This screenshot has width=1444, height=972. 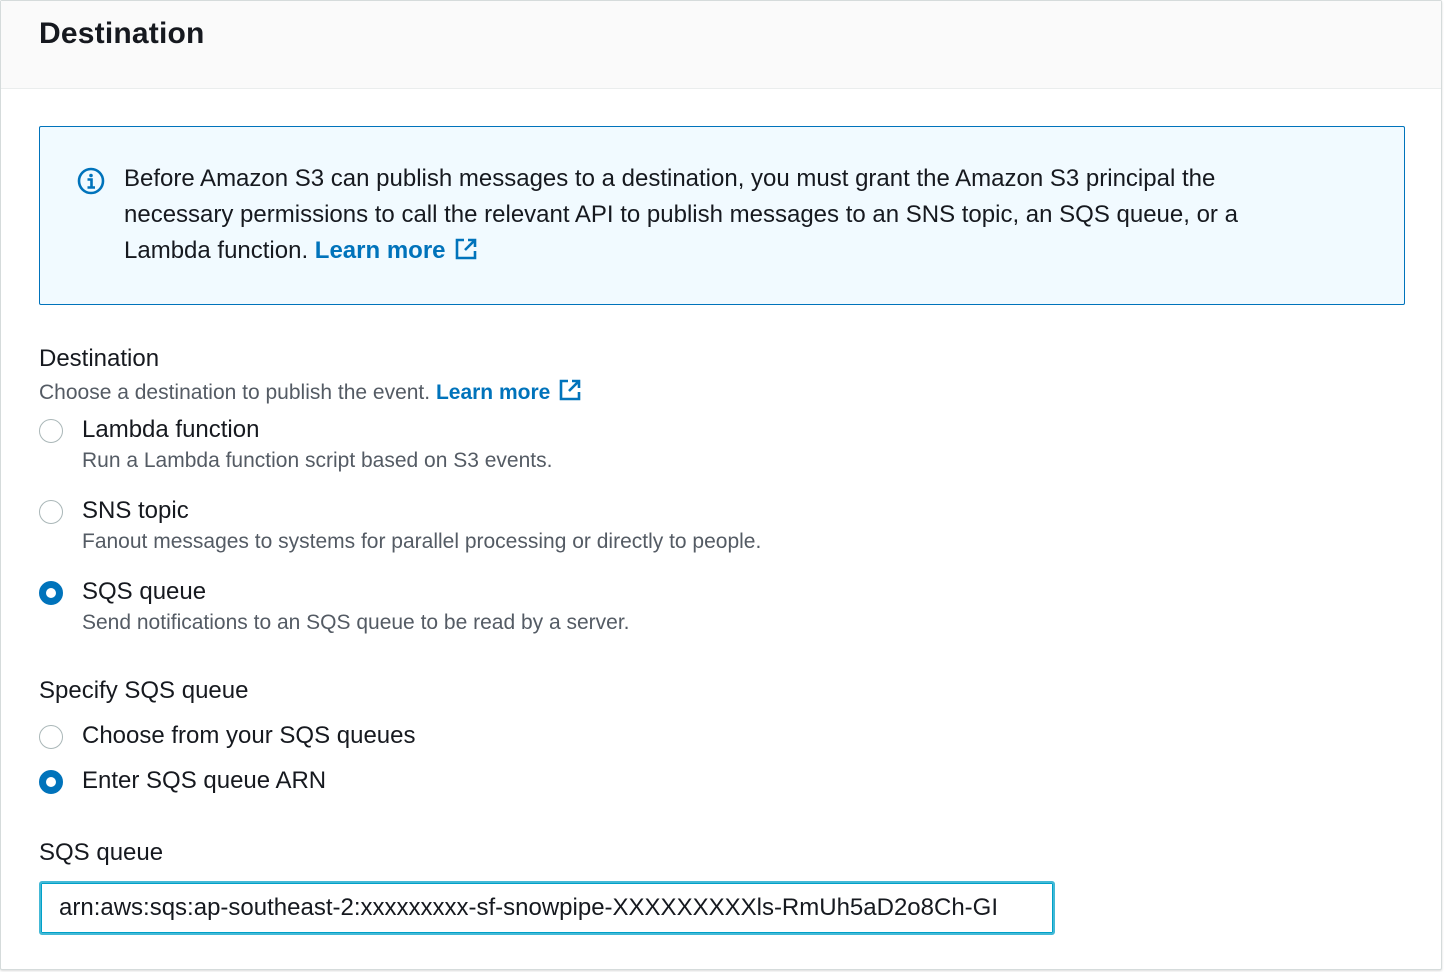 What do you see at coordinates (204, 780) in the screenshot?
I see `radio-label: Enter SQS queue ARN` at bounding box center [204, 780].